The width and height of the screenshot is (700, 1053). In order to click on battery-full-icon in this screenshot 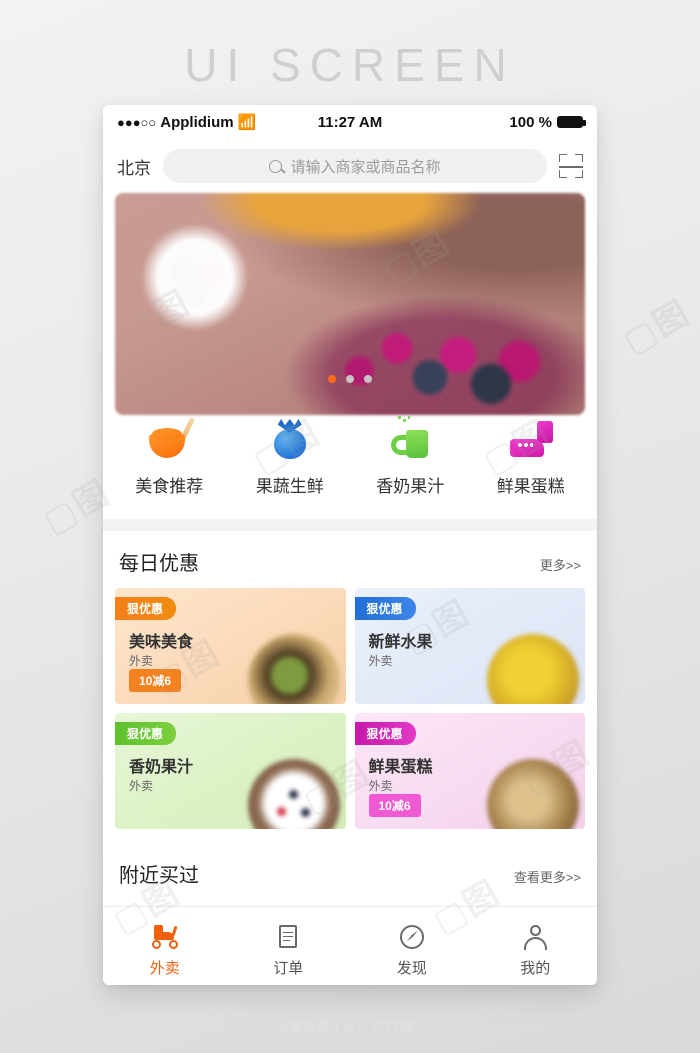, I will do `click(571, 122)`.